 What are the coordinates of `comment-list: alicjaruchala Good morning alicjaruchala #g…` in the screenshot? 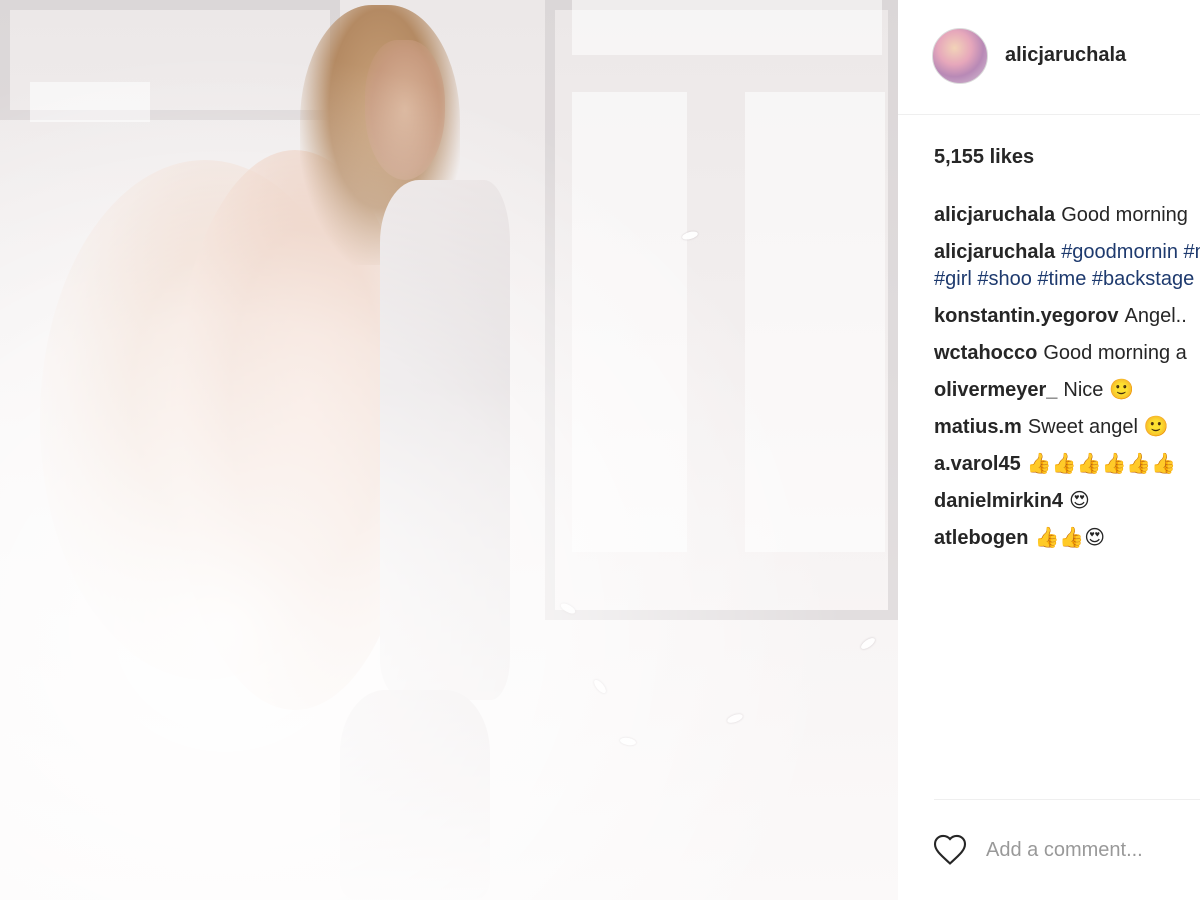 It's located at (1067, 382).